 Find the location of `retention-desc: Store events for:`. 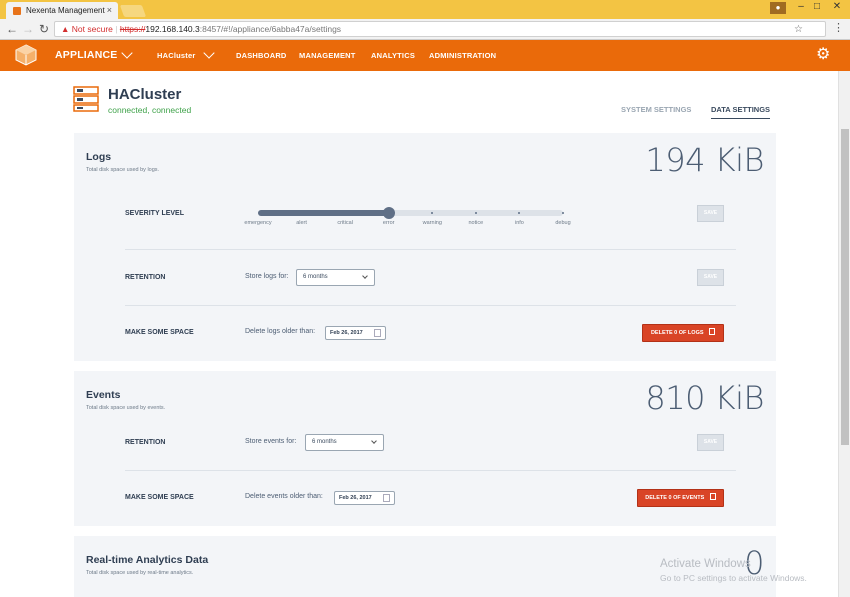

retention-desc: Store events for: is located at coordinates (271, 441).